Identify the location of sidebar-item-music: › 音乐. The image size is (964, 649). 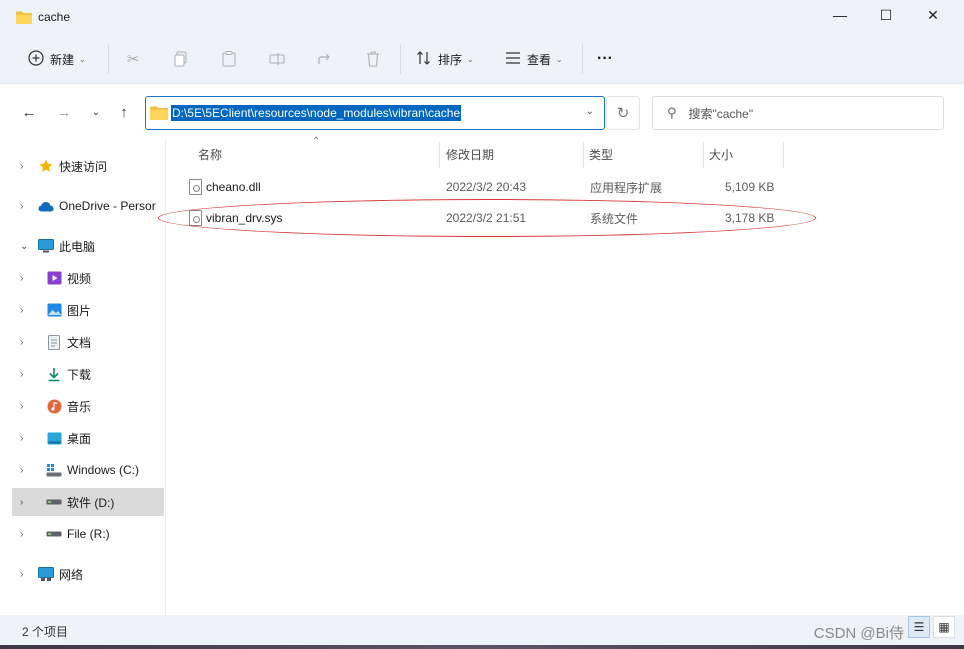
(88, 406).